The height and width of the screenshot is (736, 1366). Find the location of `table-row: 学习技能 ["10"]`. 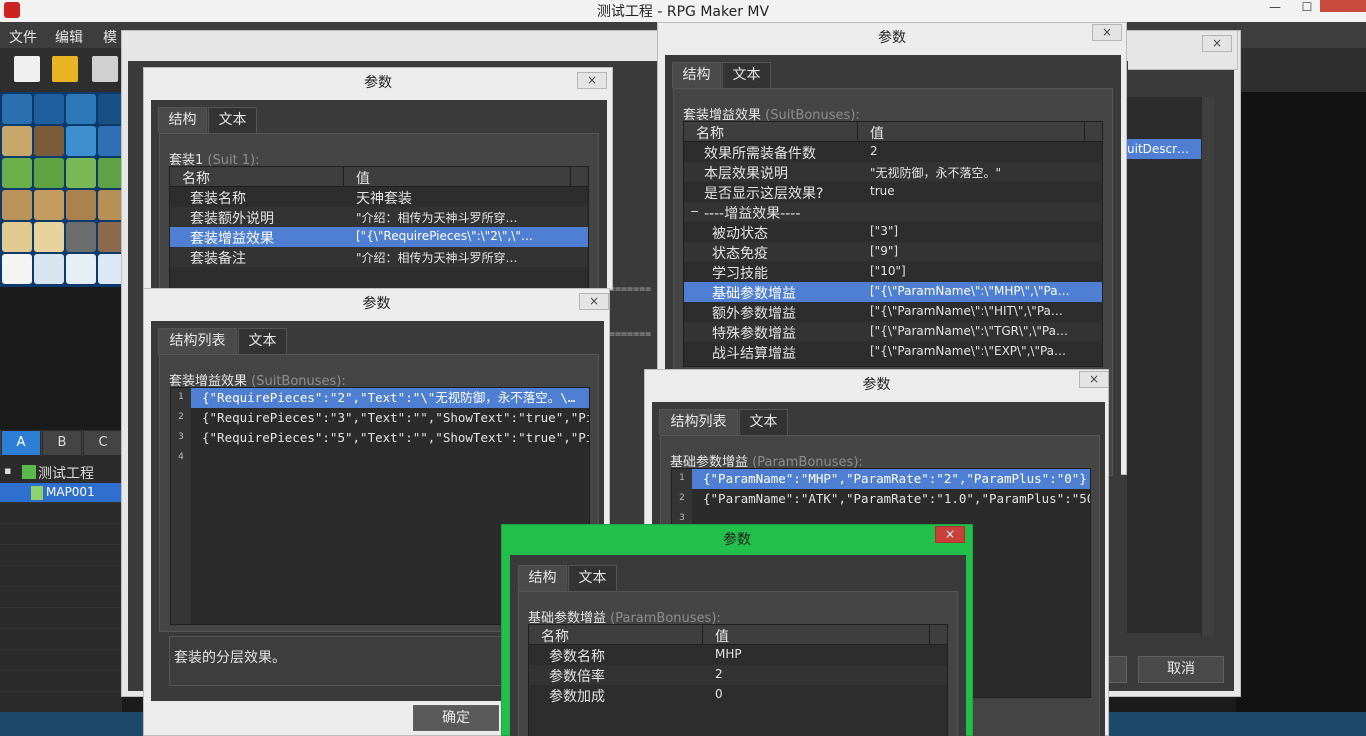

table-row: 学习技能 ["10"] is located at coordinates (893, 272).